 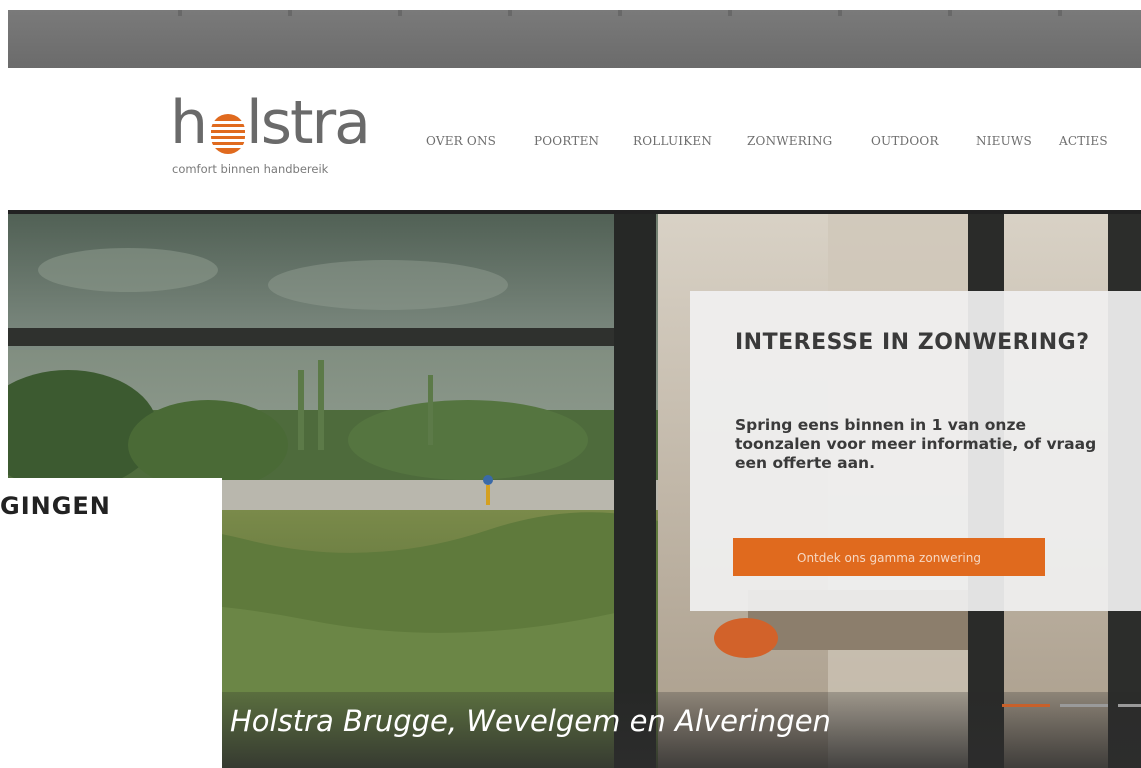 What do you see at coordinates (55, 506) in the screenshot?
I see `overlay-heading: GINGEN` at bounding box center [55, 506].